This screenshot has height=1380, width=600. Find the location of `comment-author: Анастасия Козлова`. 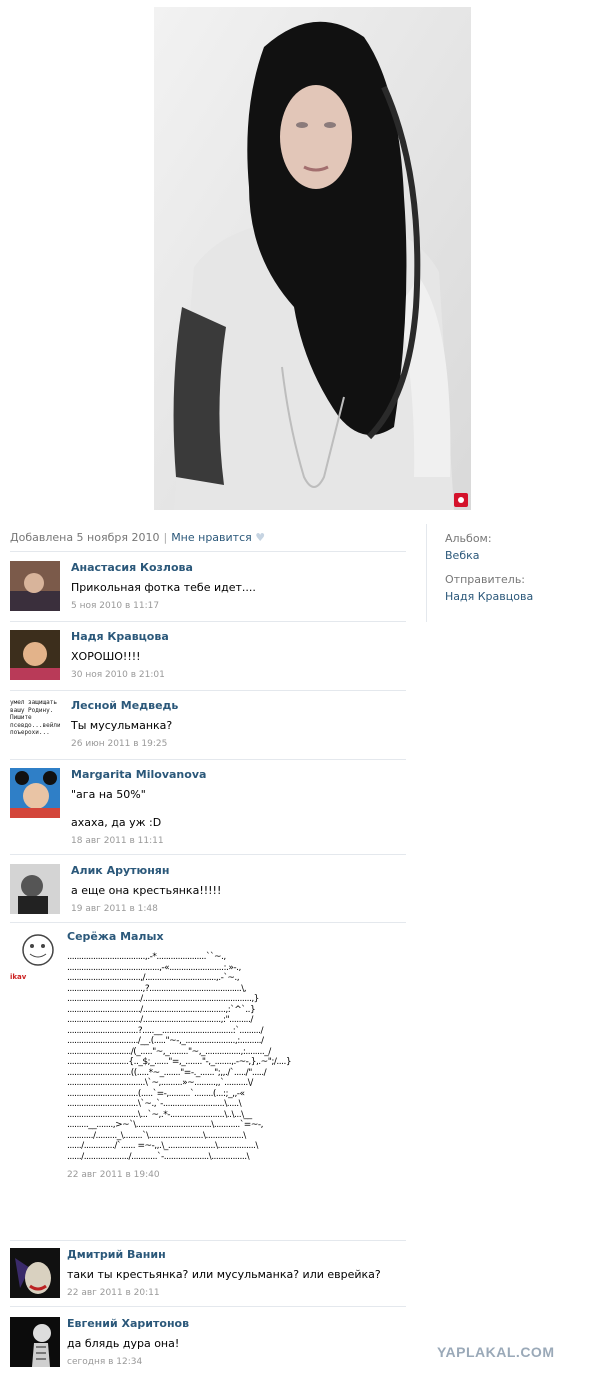

comment-author: Анастасия Козлова is located at coordinates (238, 568).